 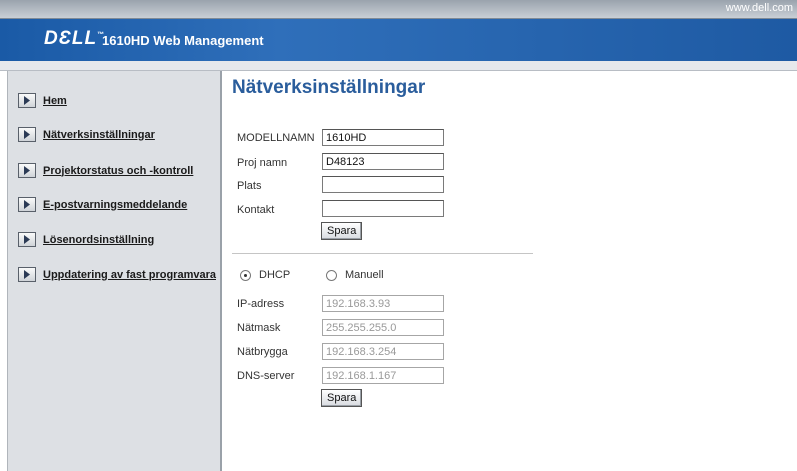 What do you see at coordinates (383, 137) in the screenshot?
I see `model-name-field` at bounding box center [383, 137].